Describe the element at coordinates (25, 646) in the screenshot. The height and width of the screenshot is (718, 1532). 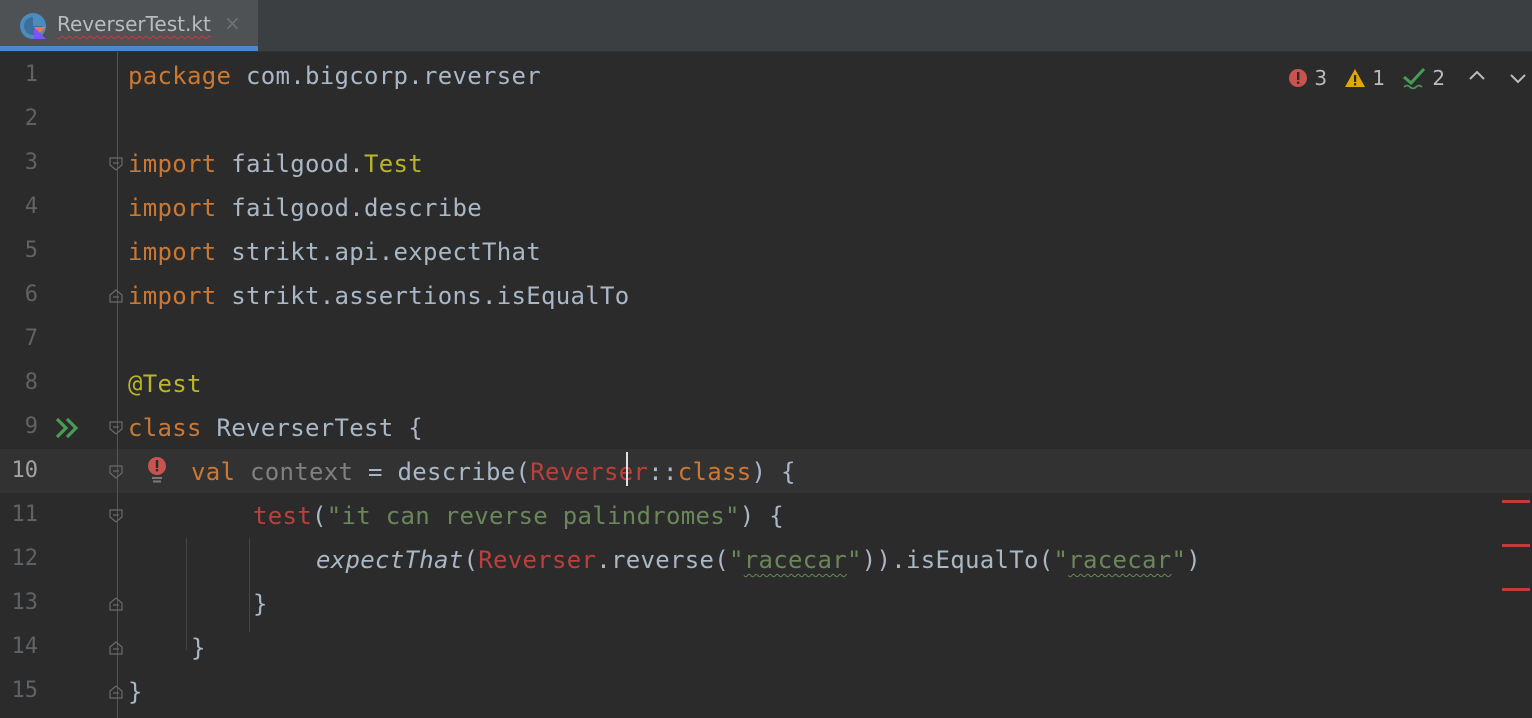
I see `line-number: 14` at that location.